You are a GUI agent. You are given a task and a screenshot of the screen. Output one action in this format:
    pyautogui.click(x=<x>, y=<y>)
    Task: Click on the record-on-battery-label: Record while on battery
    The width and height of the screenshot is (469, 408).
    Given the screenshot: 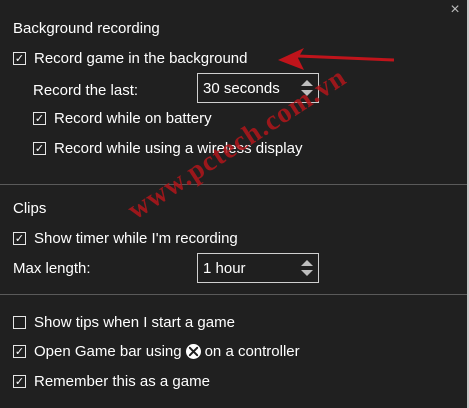 What is the action you would take?
    pyautogui.click(x=133, y=118)
    